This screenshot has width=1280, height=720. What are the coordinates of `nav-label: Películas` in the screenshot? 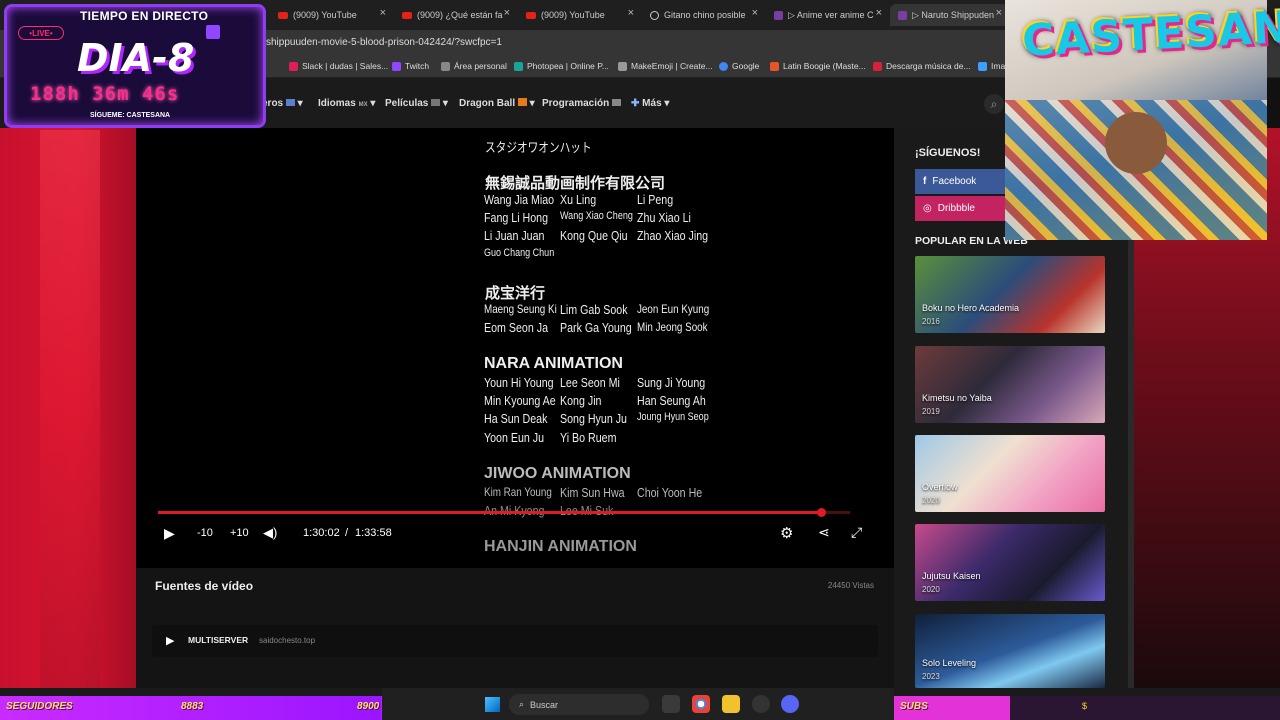 It's located at (407, 103).